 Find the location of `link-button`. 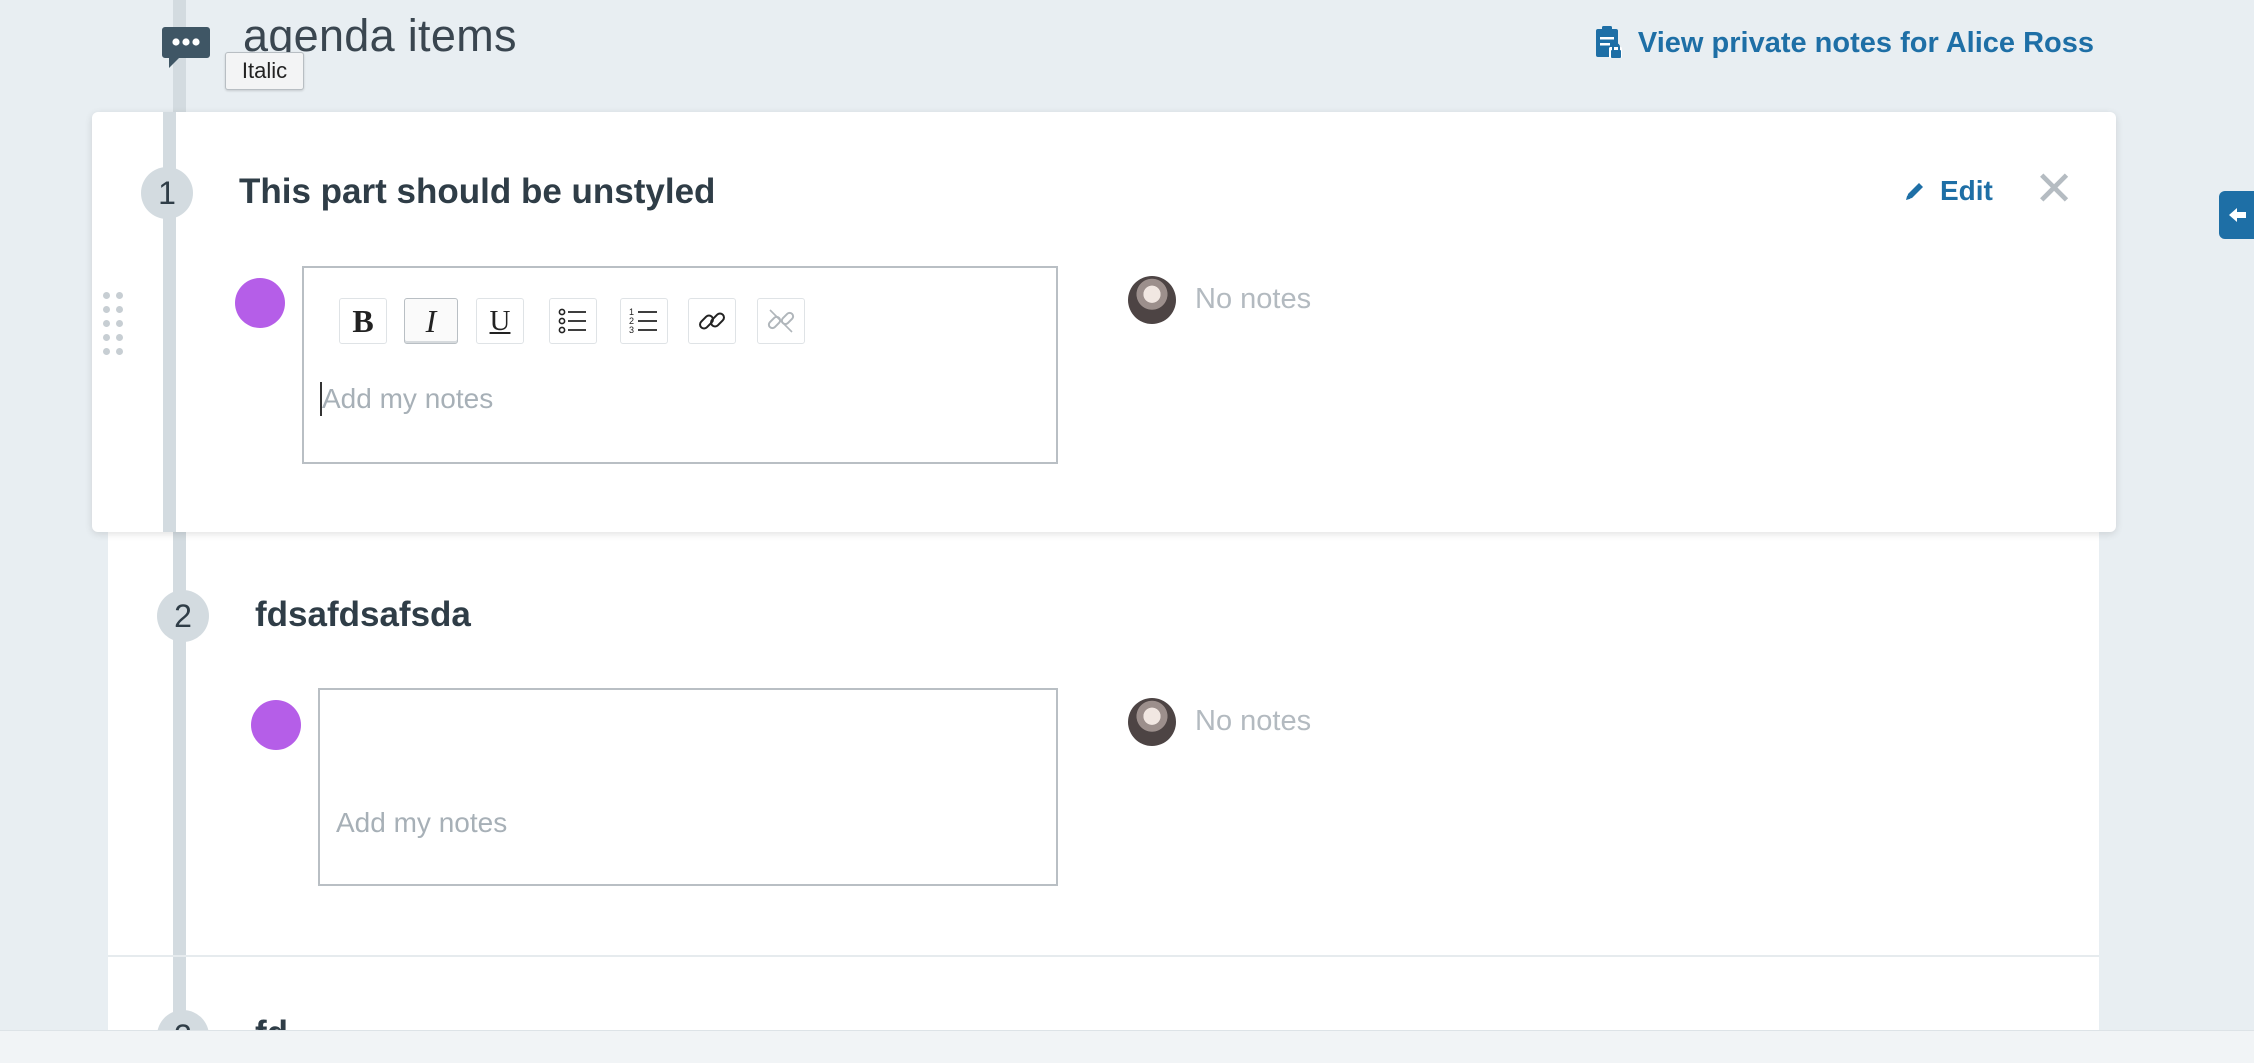

link-button is located at coordinates (712, 321).